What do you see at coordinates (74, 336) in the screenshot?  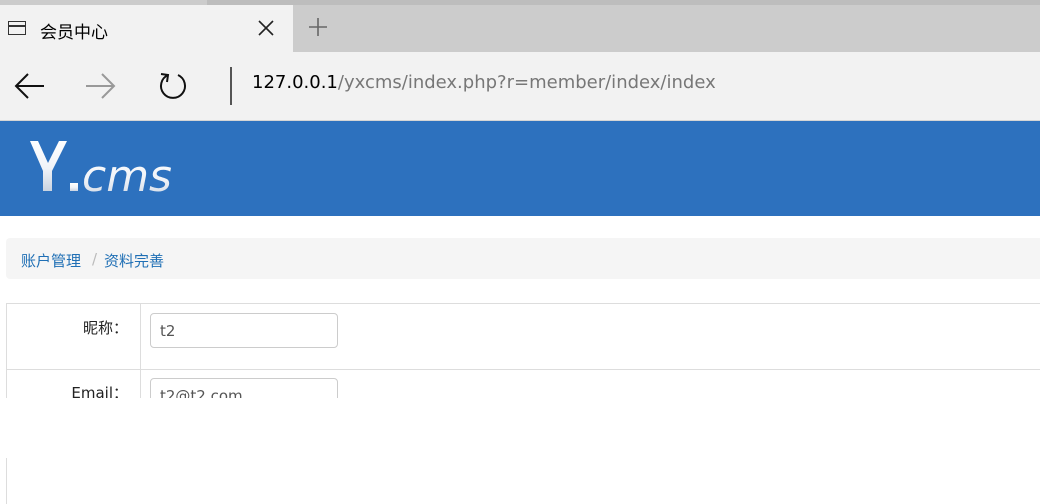 I see `label-cell: 昵称：` at bounding box center [74, 336].